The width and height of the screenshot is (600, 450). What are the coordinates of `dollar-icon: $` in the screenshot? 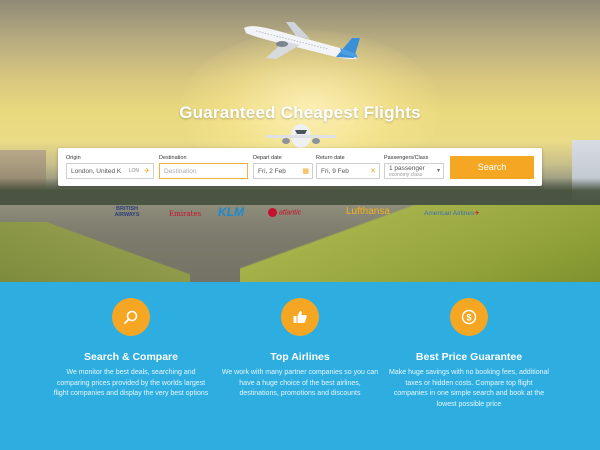 It's located at (469, 317).